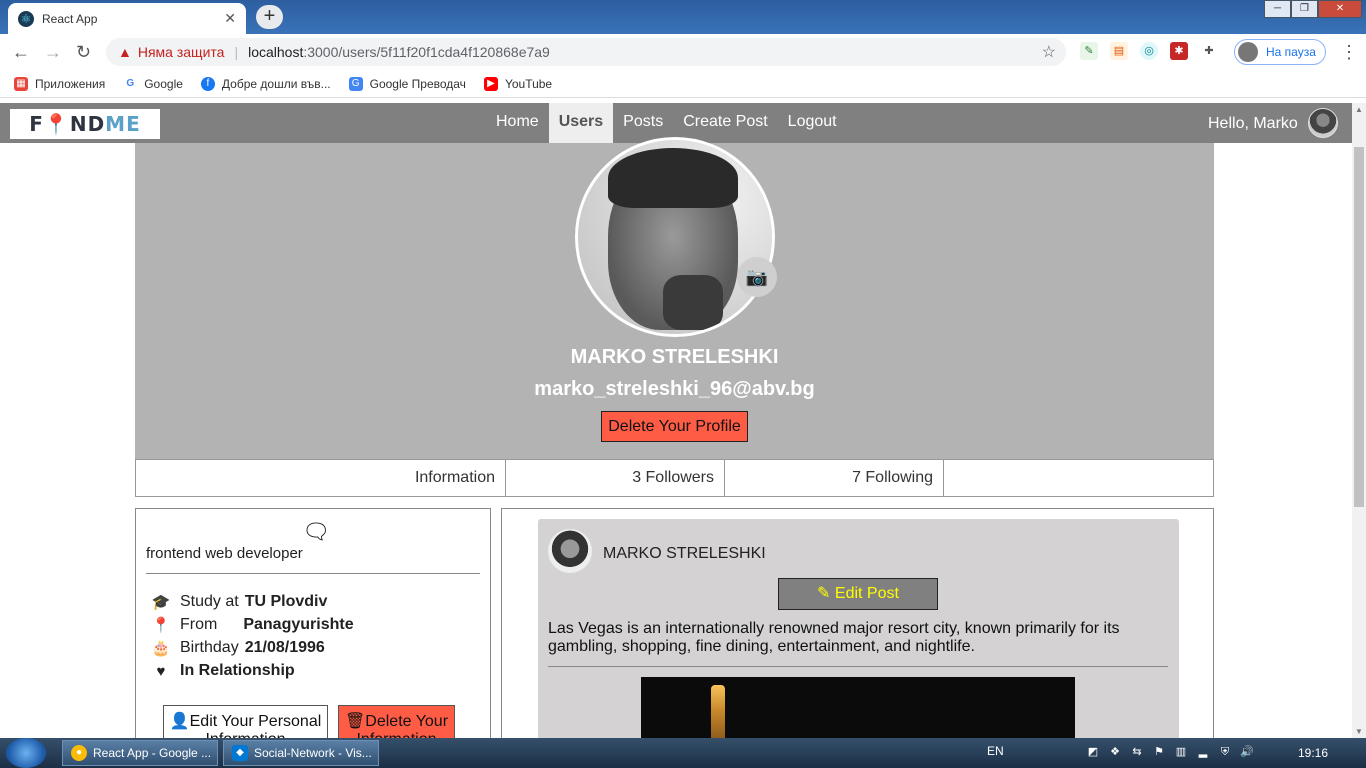  Describe the element at coordinates (161, 602) in the screenshot. I see `graduation-cap-icon: 🎓` at that location.